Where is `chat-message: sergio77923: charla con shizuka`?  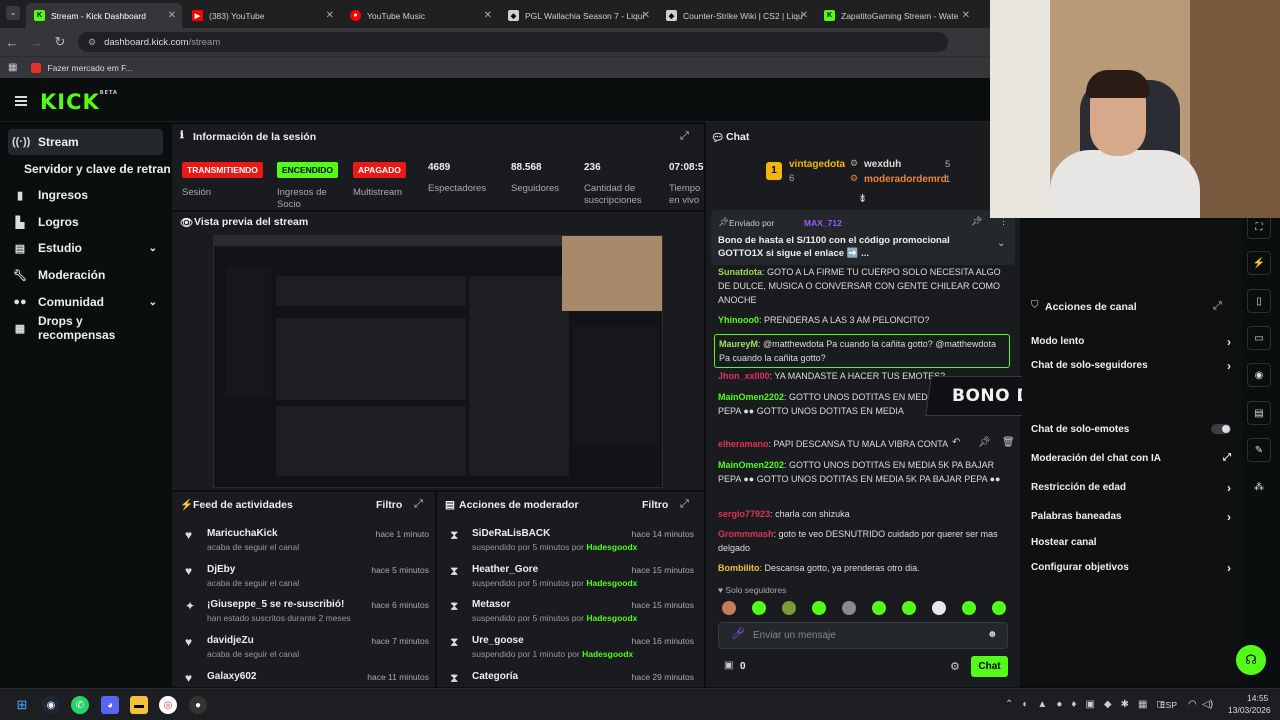 chat-message: sergio77923: charla con shizuka is located at coordinates (864, 514).